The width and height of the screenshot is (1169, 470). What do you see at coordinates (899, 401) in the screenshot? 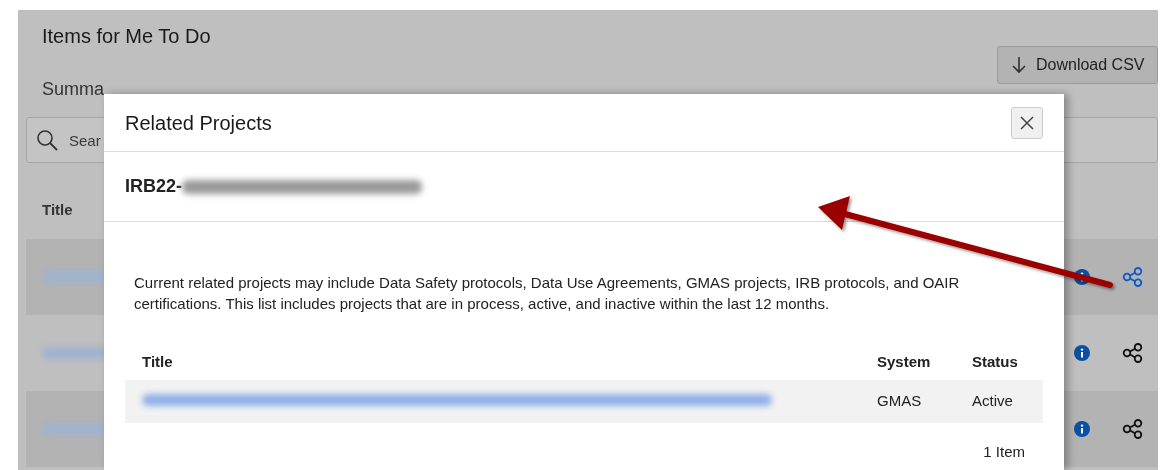
I see `table-cell: GMAS` at bounding box center [899, 401].